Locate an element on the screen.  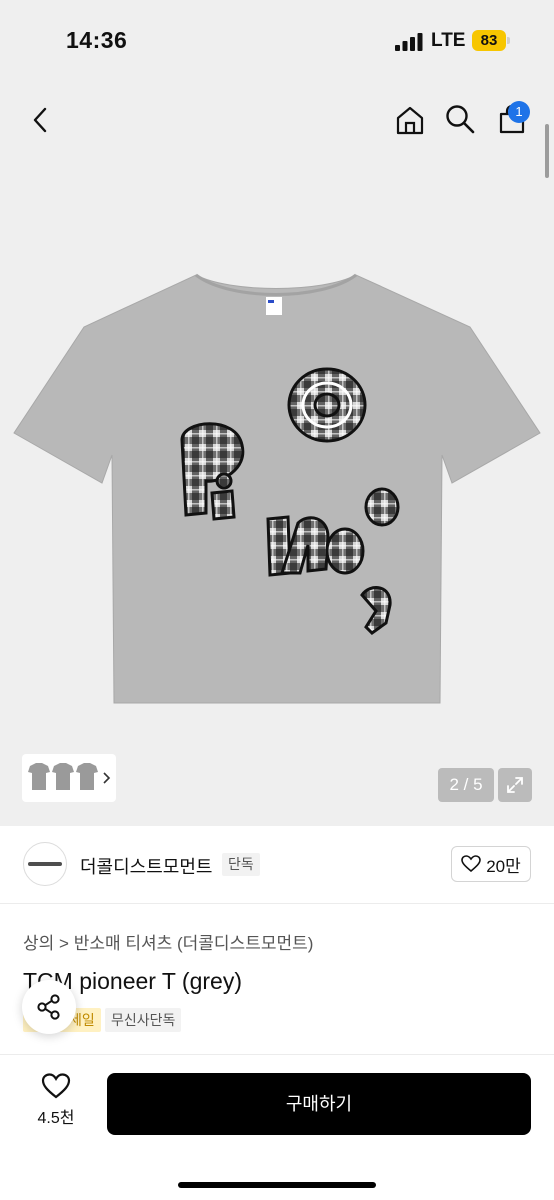
thumbnail-strip is located at coordinates (69, 778).